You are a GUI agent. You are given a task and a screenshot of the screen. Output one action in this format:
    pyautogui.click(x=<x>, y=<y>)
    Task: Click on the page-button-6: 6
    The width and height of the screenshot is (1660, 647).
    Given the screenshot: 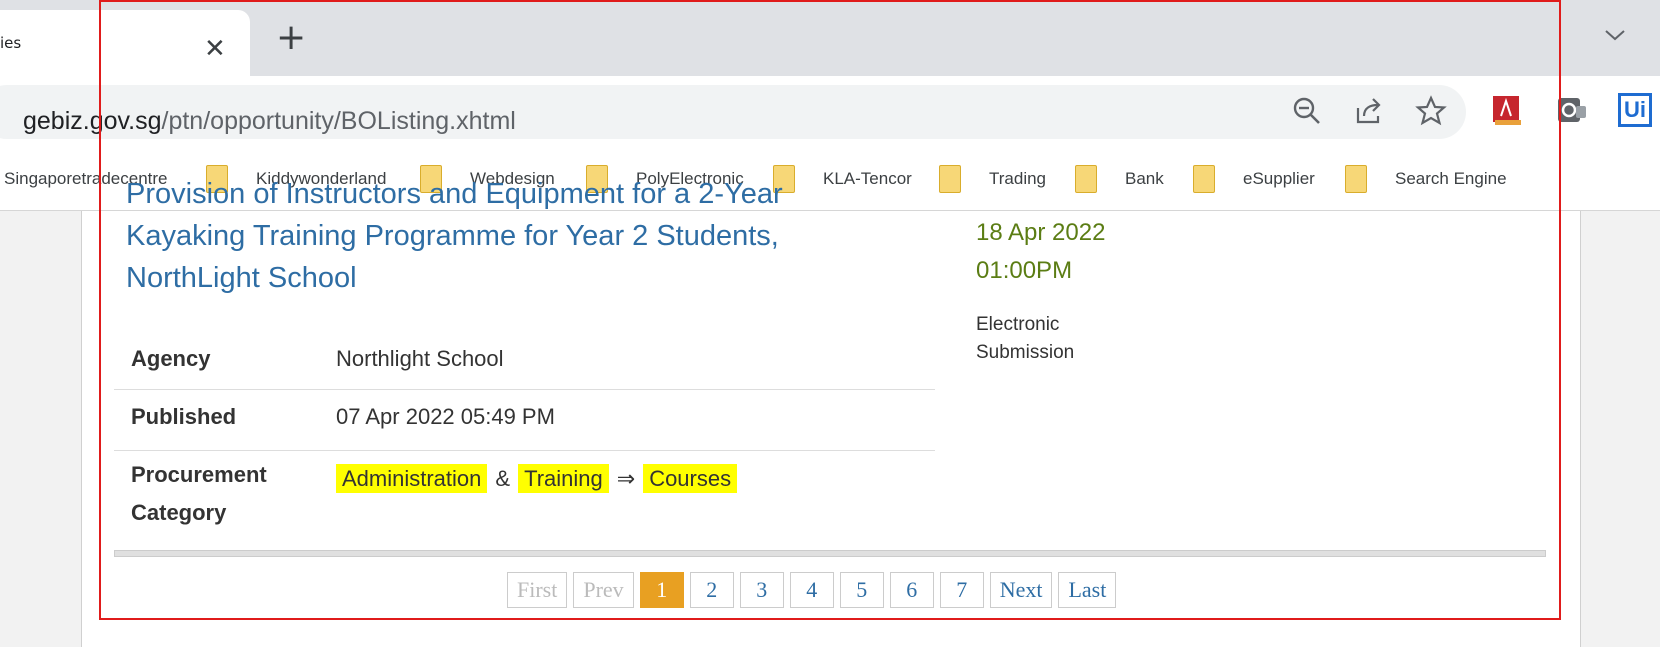 What is the action you would take?
    pyautogui.click(x=911, y=590)
    